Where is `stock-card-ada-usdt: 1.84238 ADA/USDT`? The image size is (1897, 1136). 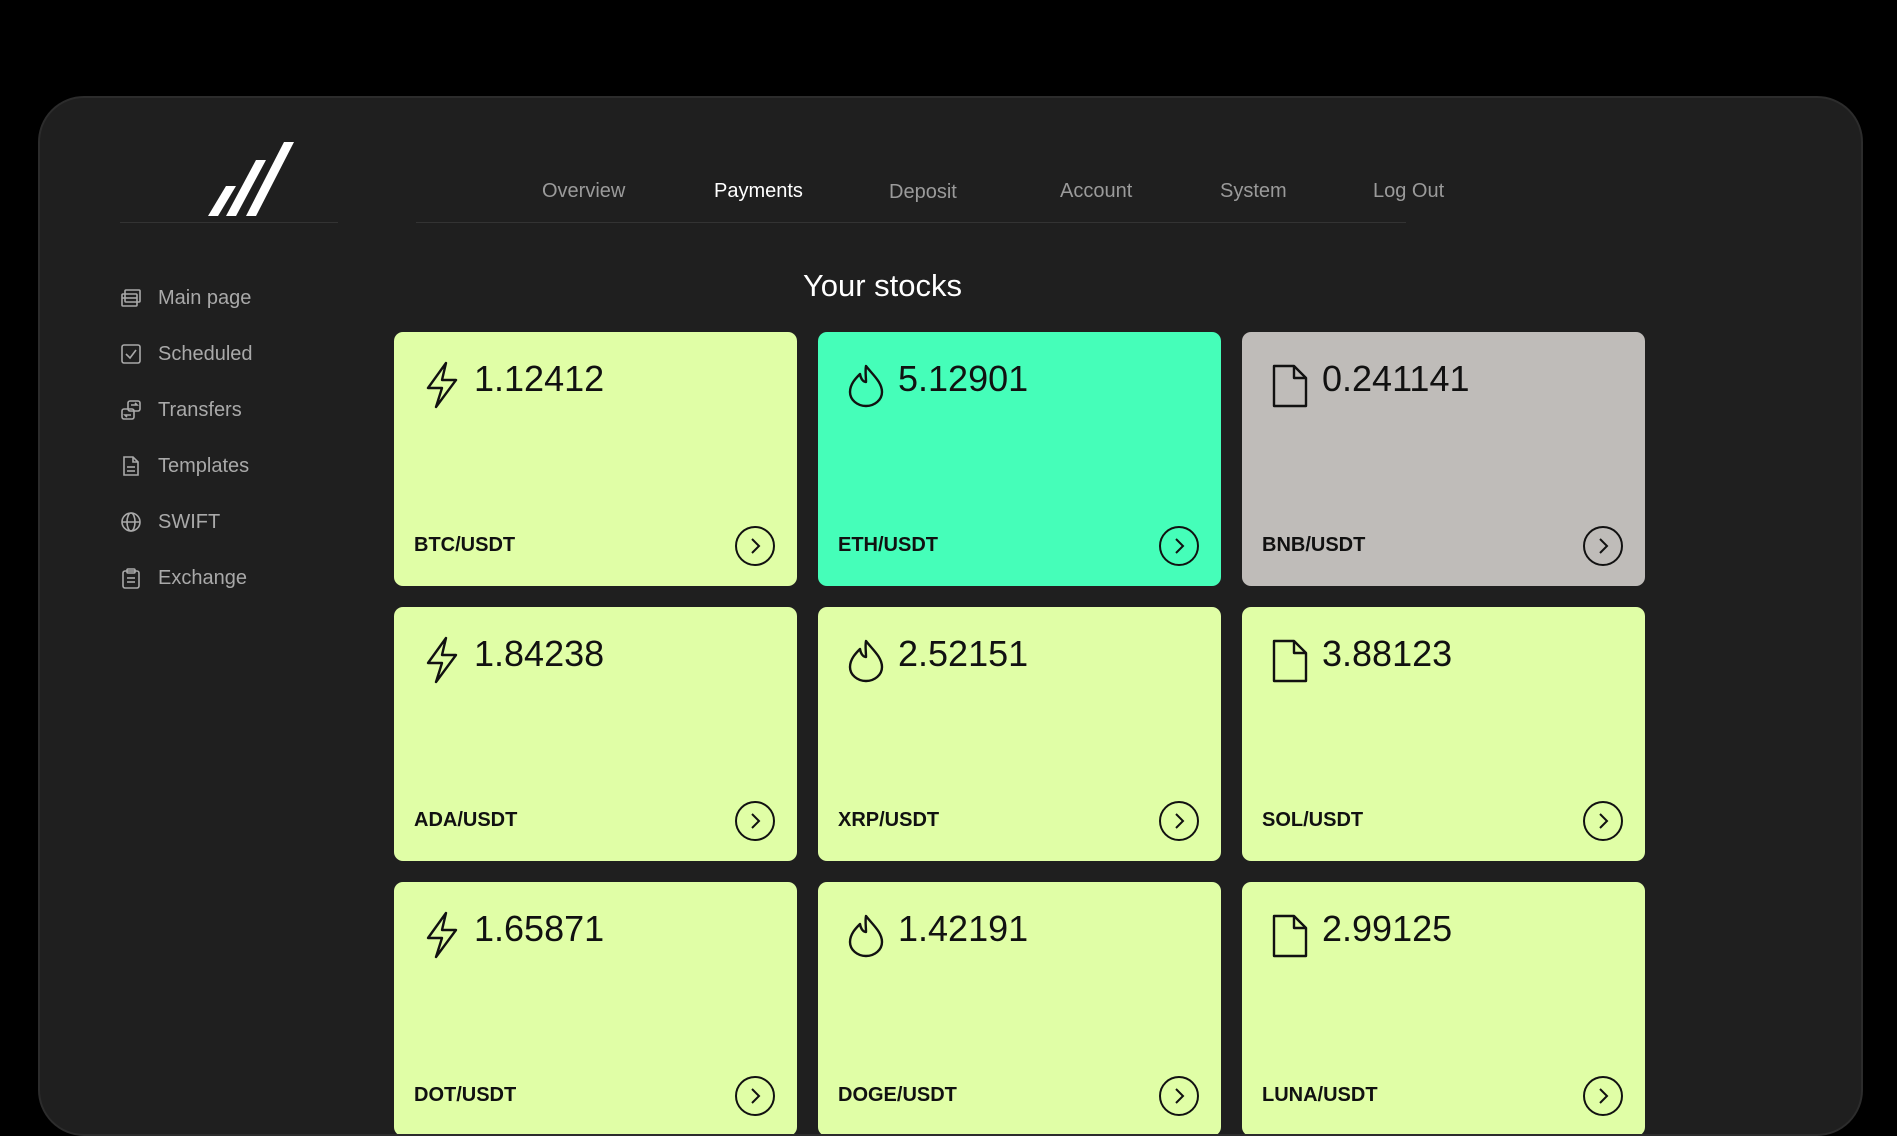 stock-card-ada-usdt: 1.84238 ADA/USDT is located at coordinates (595, 734).